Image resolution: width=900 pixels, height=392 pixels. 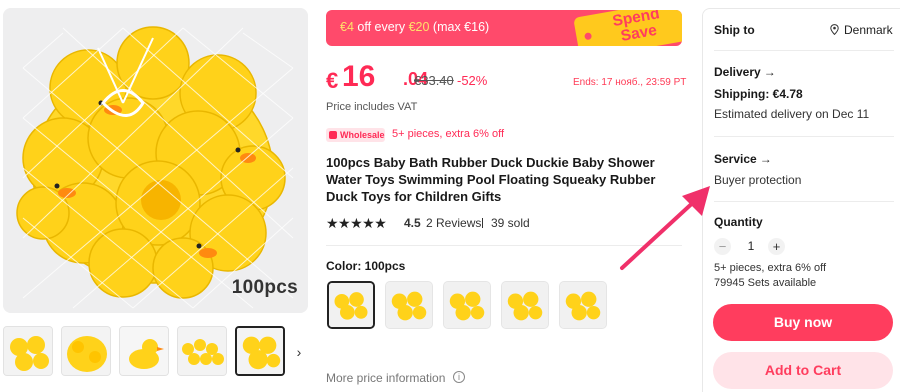 I want to click on star-rating-icon: ★★★★★, so click(x=356, y=223).